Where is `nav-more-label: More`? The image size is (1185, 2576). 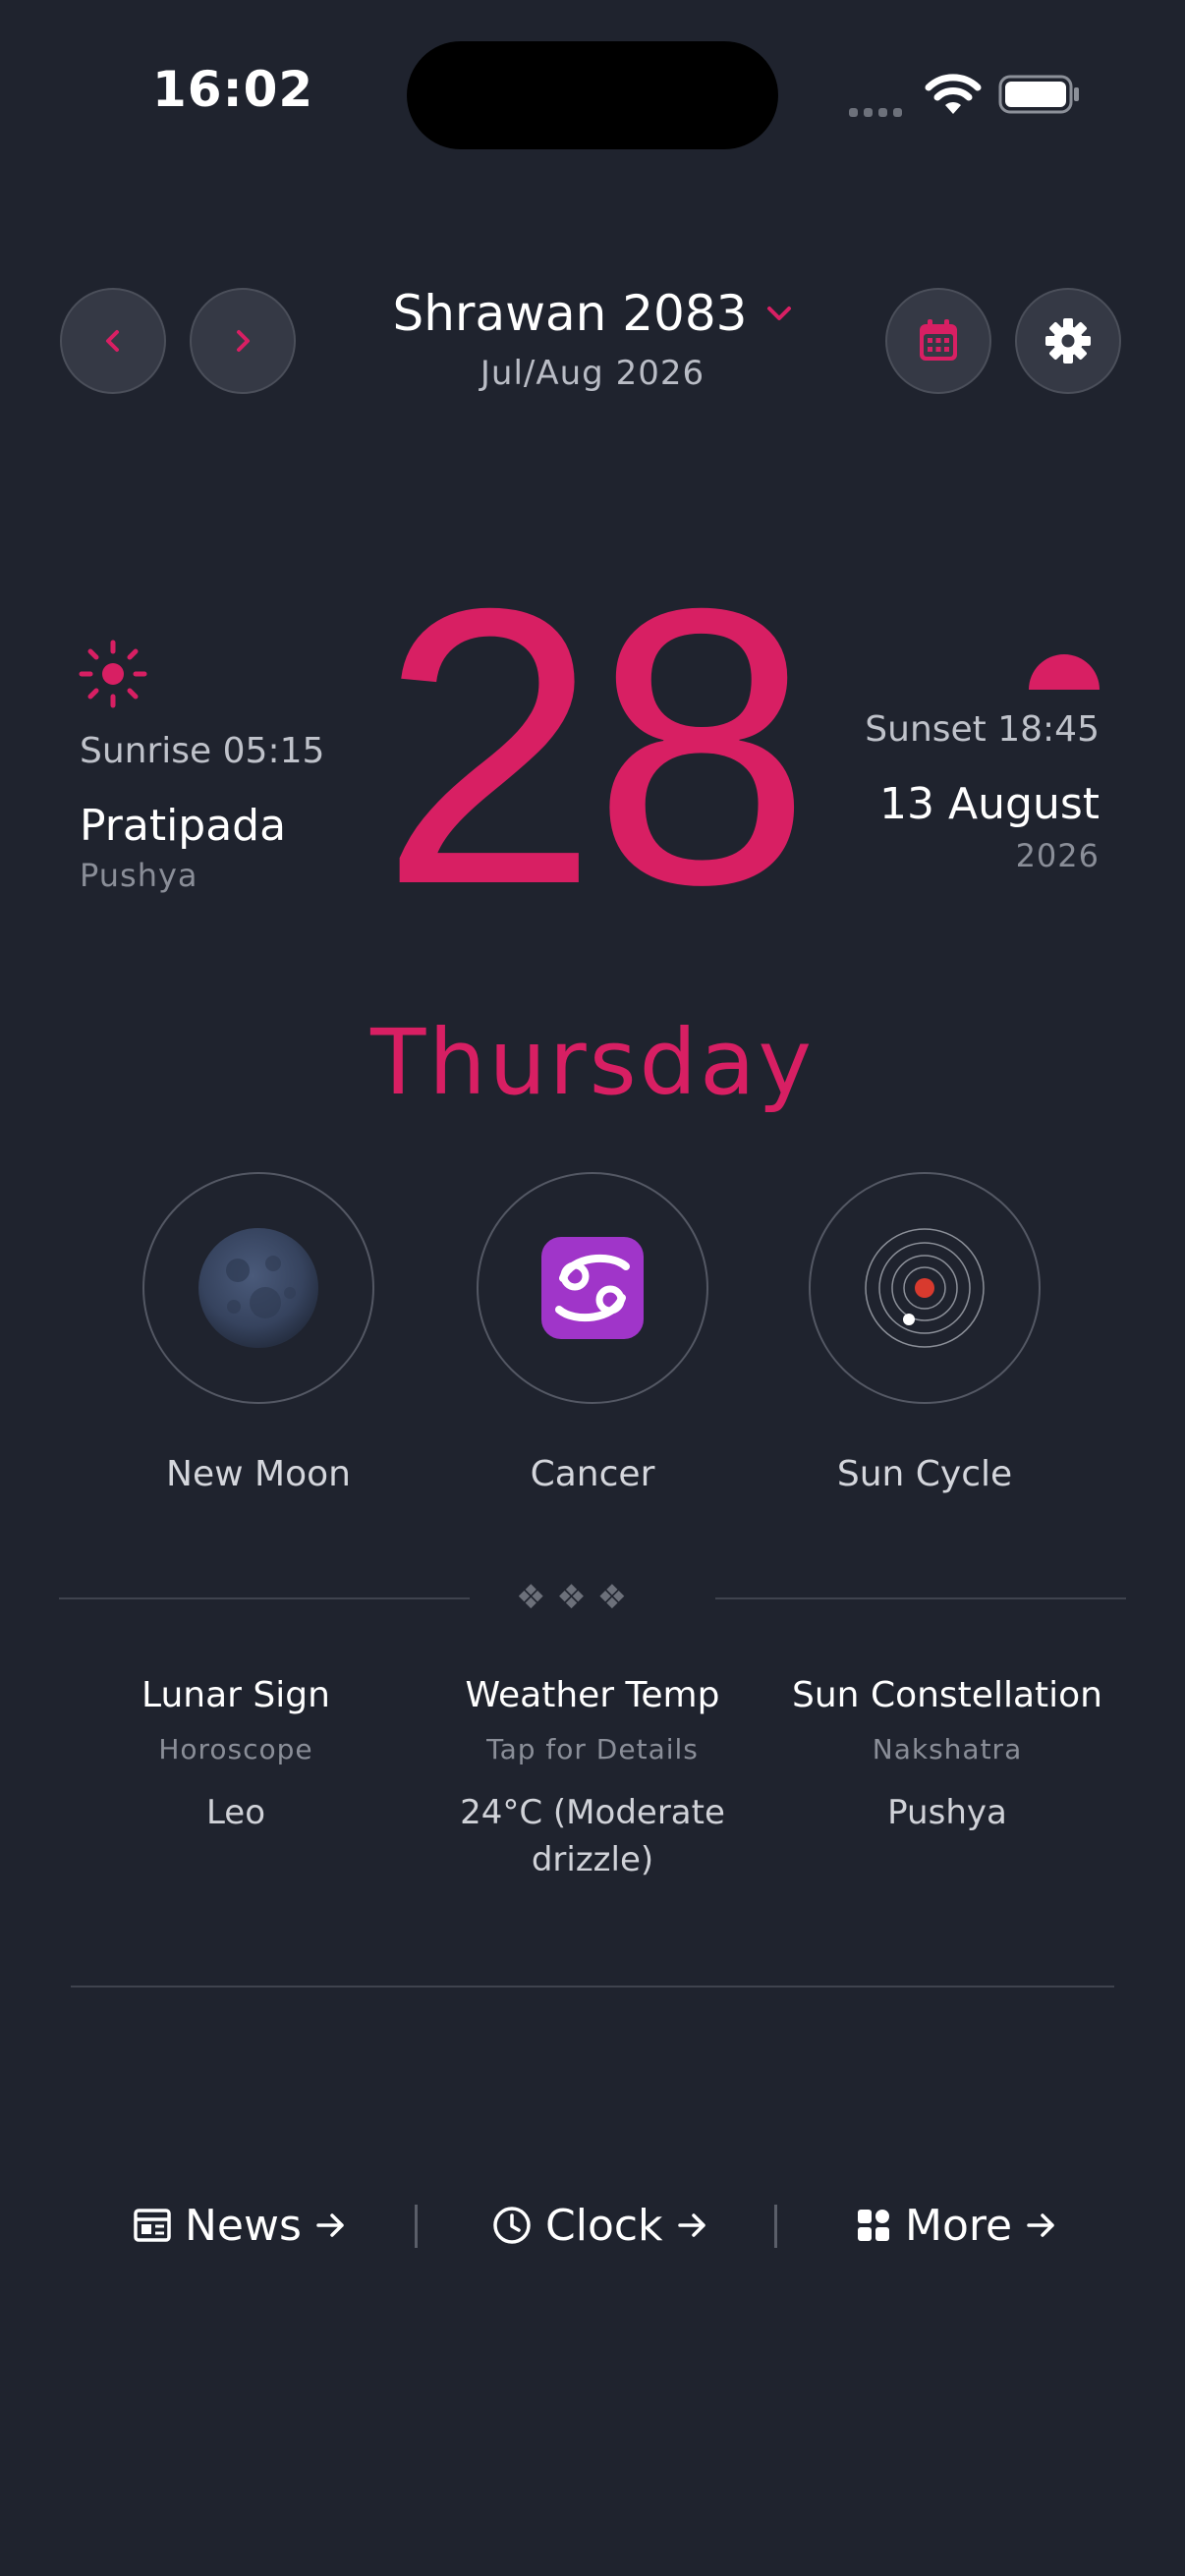
nav-more-label: More is located at coordinates (959, 2225).